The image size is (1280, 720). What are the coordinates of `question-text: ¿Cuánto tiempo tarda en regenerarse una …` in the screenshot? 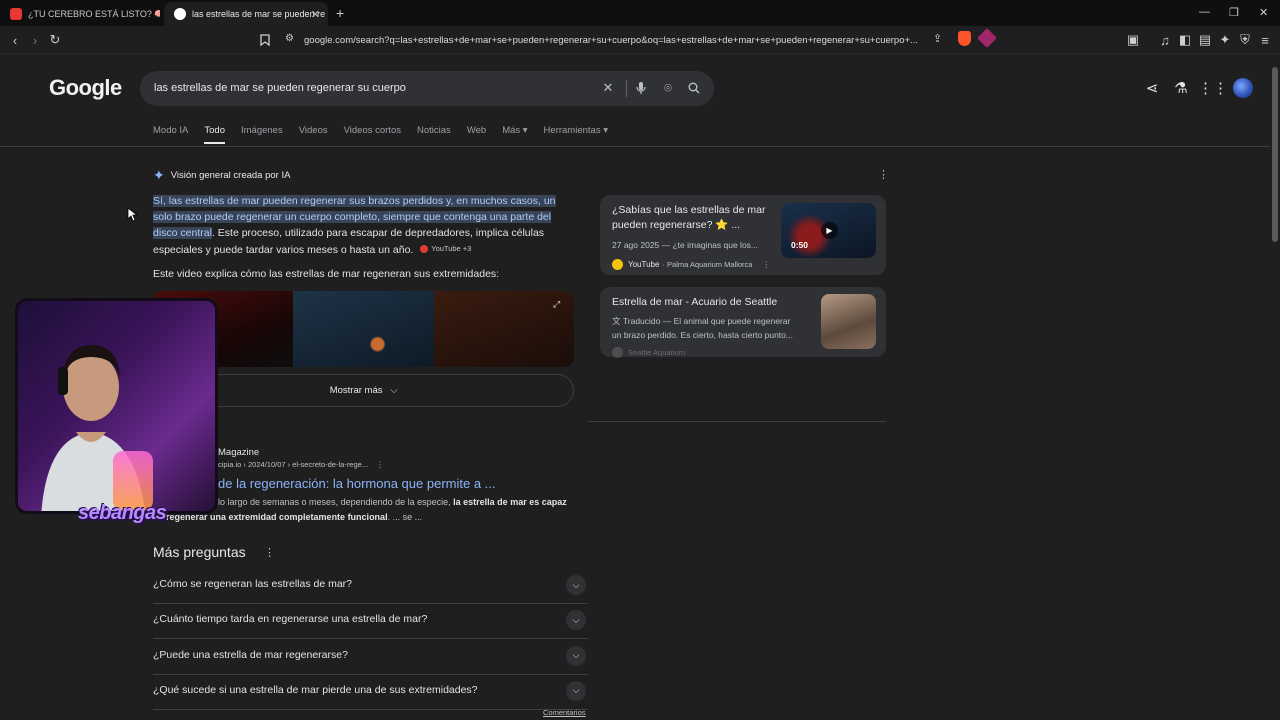 It's located at (290, 619).